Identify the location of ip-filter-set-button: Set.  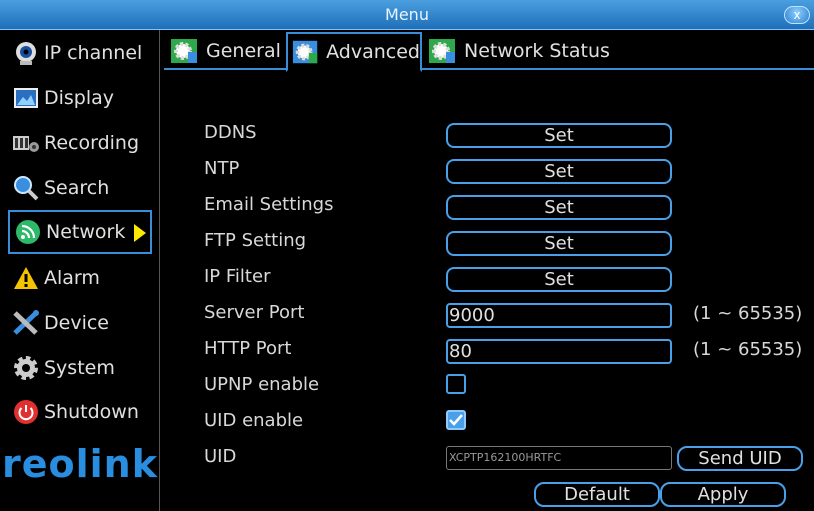
(559, 279).